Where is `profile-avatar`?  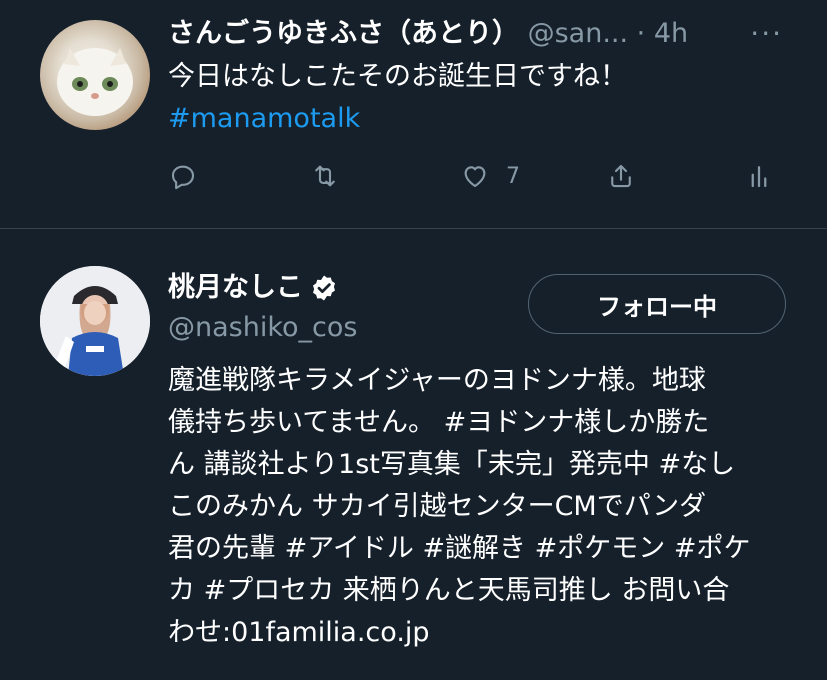
profile-avatar is located at coordinates (95, 321).